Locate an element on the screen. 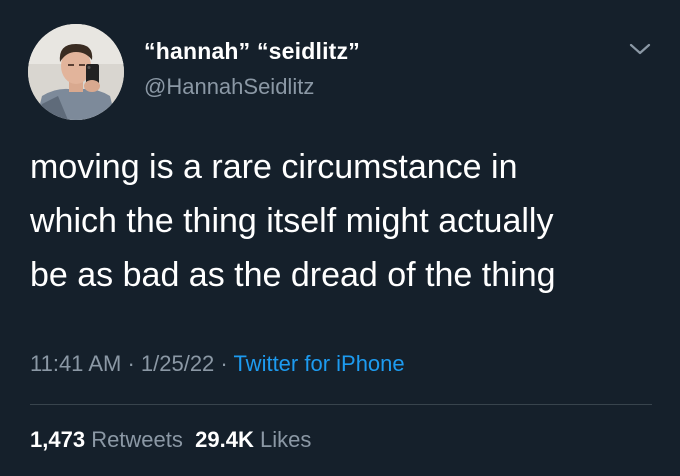 The image size is (680, 476). profile-photo is located at coordinates (76, 72).